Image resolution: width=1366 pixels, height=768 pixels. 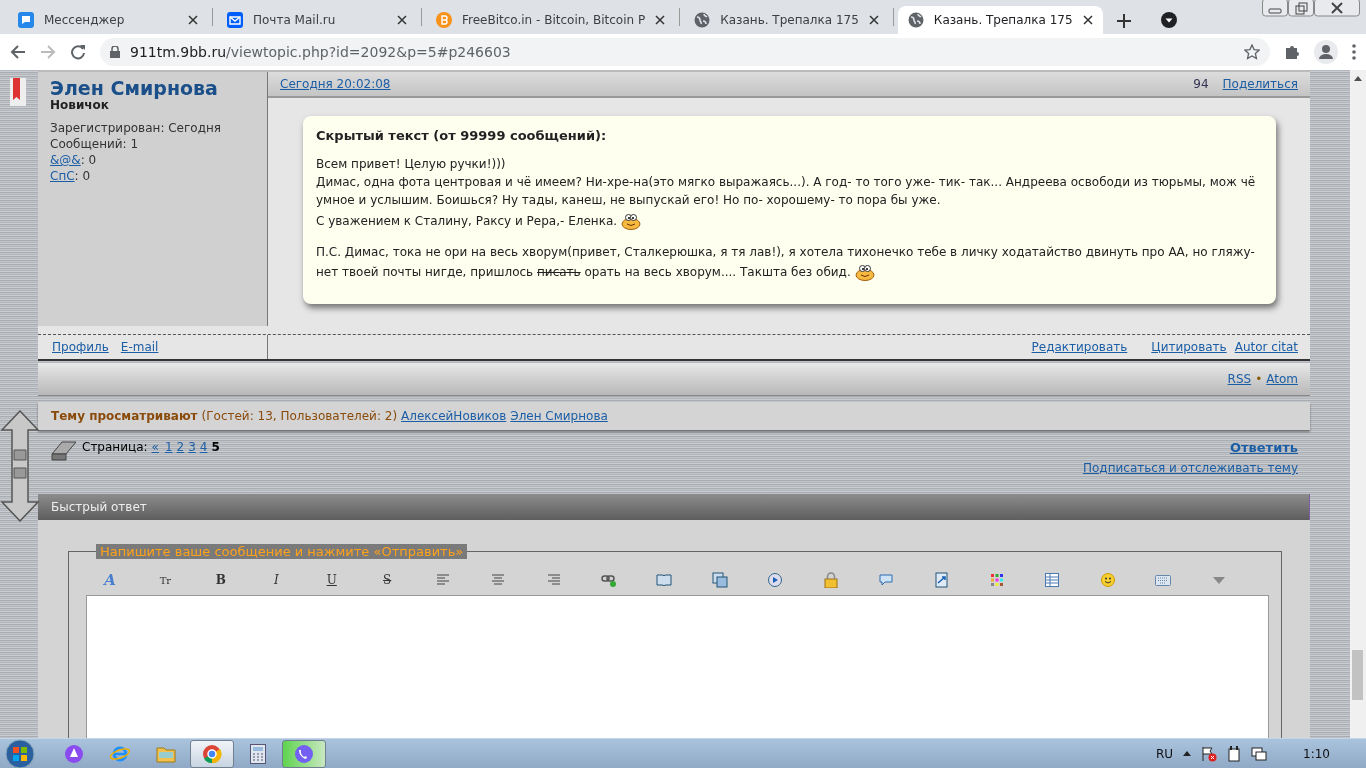 What do you see at coordinates (62, 176) in the screenshot?
I see `stat-link: СпС` at bounding box center [62, 176].